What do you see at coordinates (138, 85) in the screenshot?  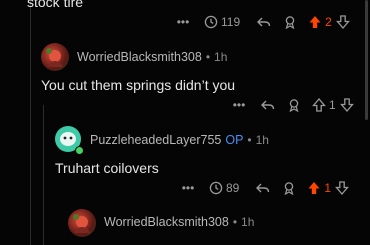 I see `comment-body: You cut them springs didn’t you` at bounding box center [138, 85].